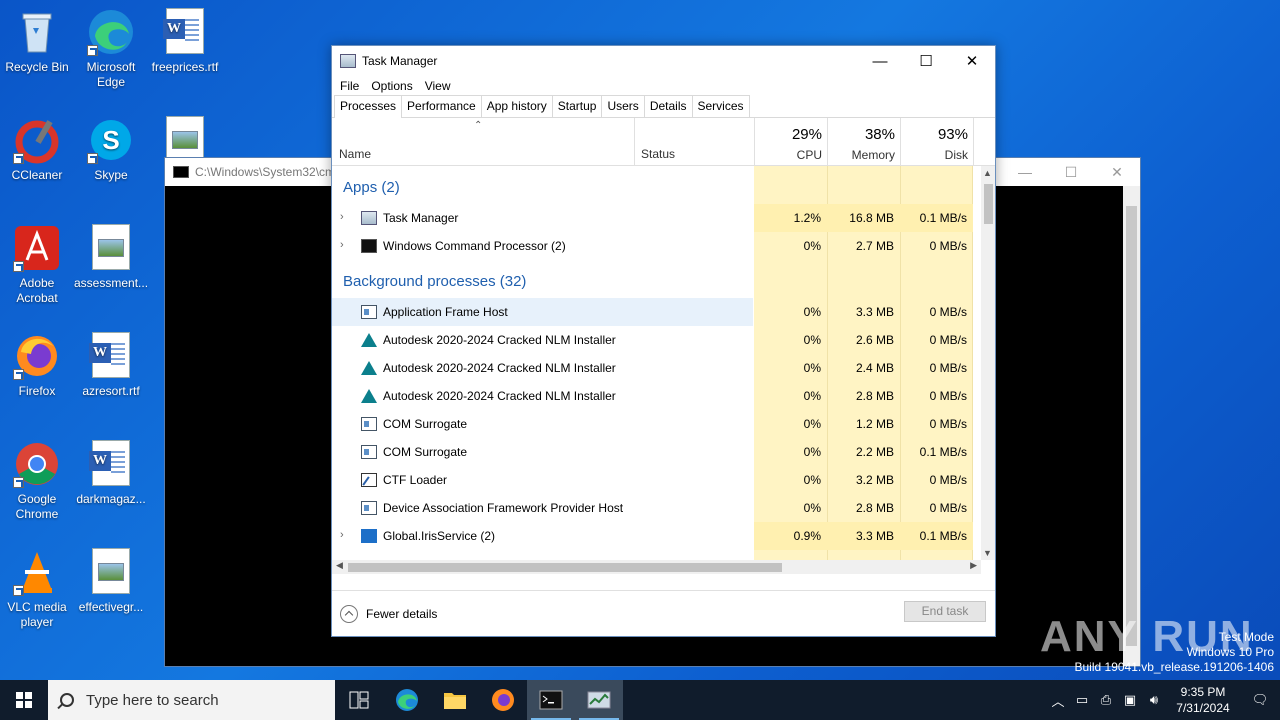 Image resolution: width=1280 pixels, height=720 pixels. Describe the element at coordinates (988, 363) in the screenshot. I see `vertical-scrollbar: ▲ ▼` at that location.